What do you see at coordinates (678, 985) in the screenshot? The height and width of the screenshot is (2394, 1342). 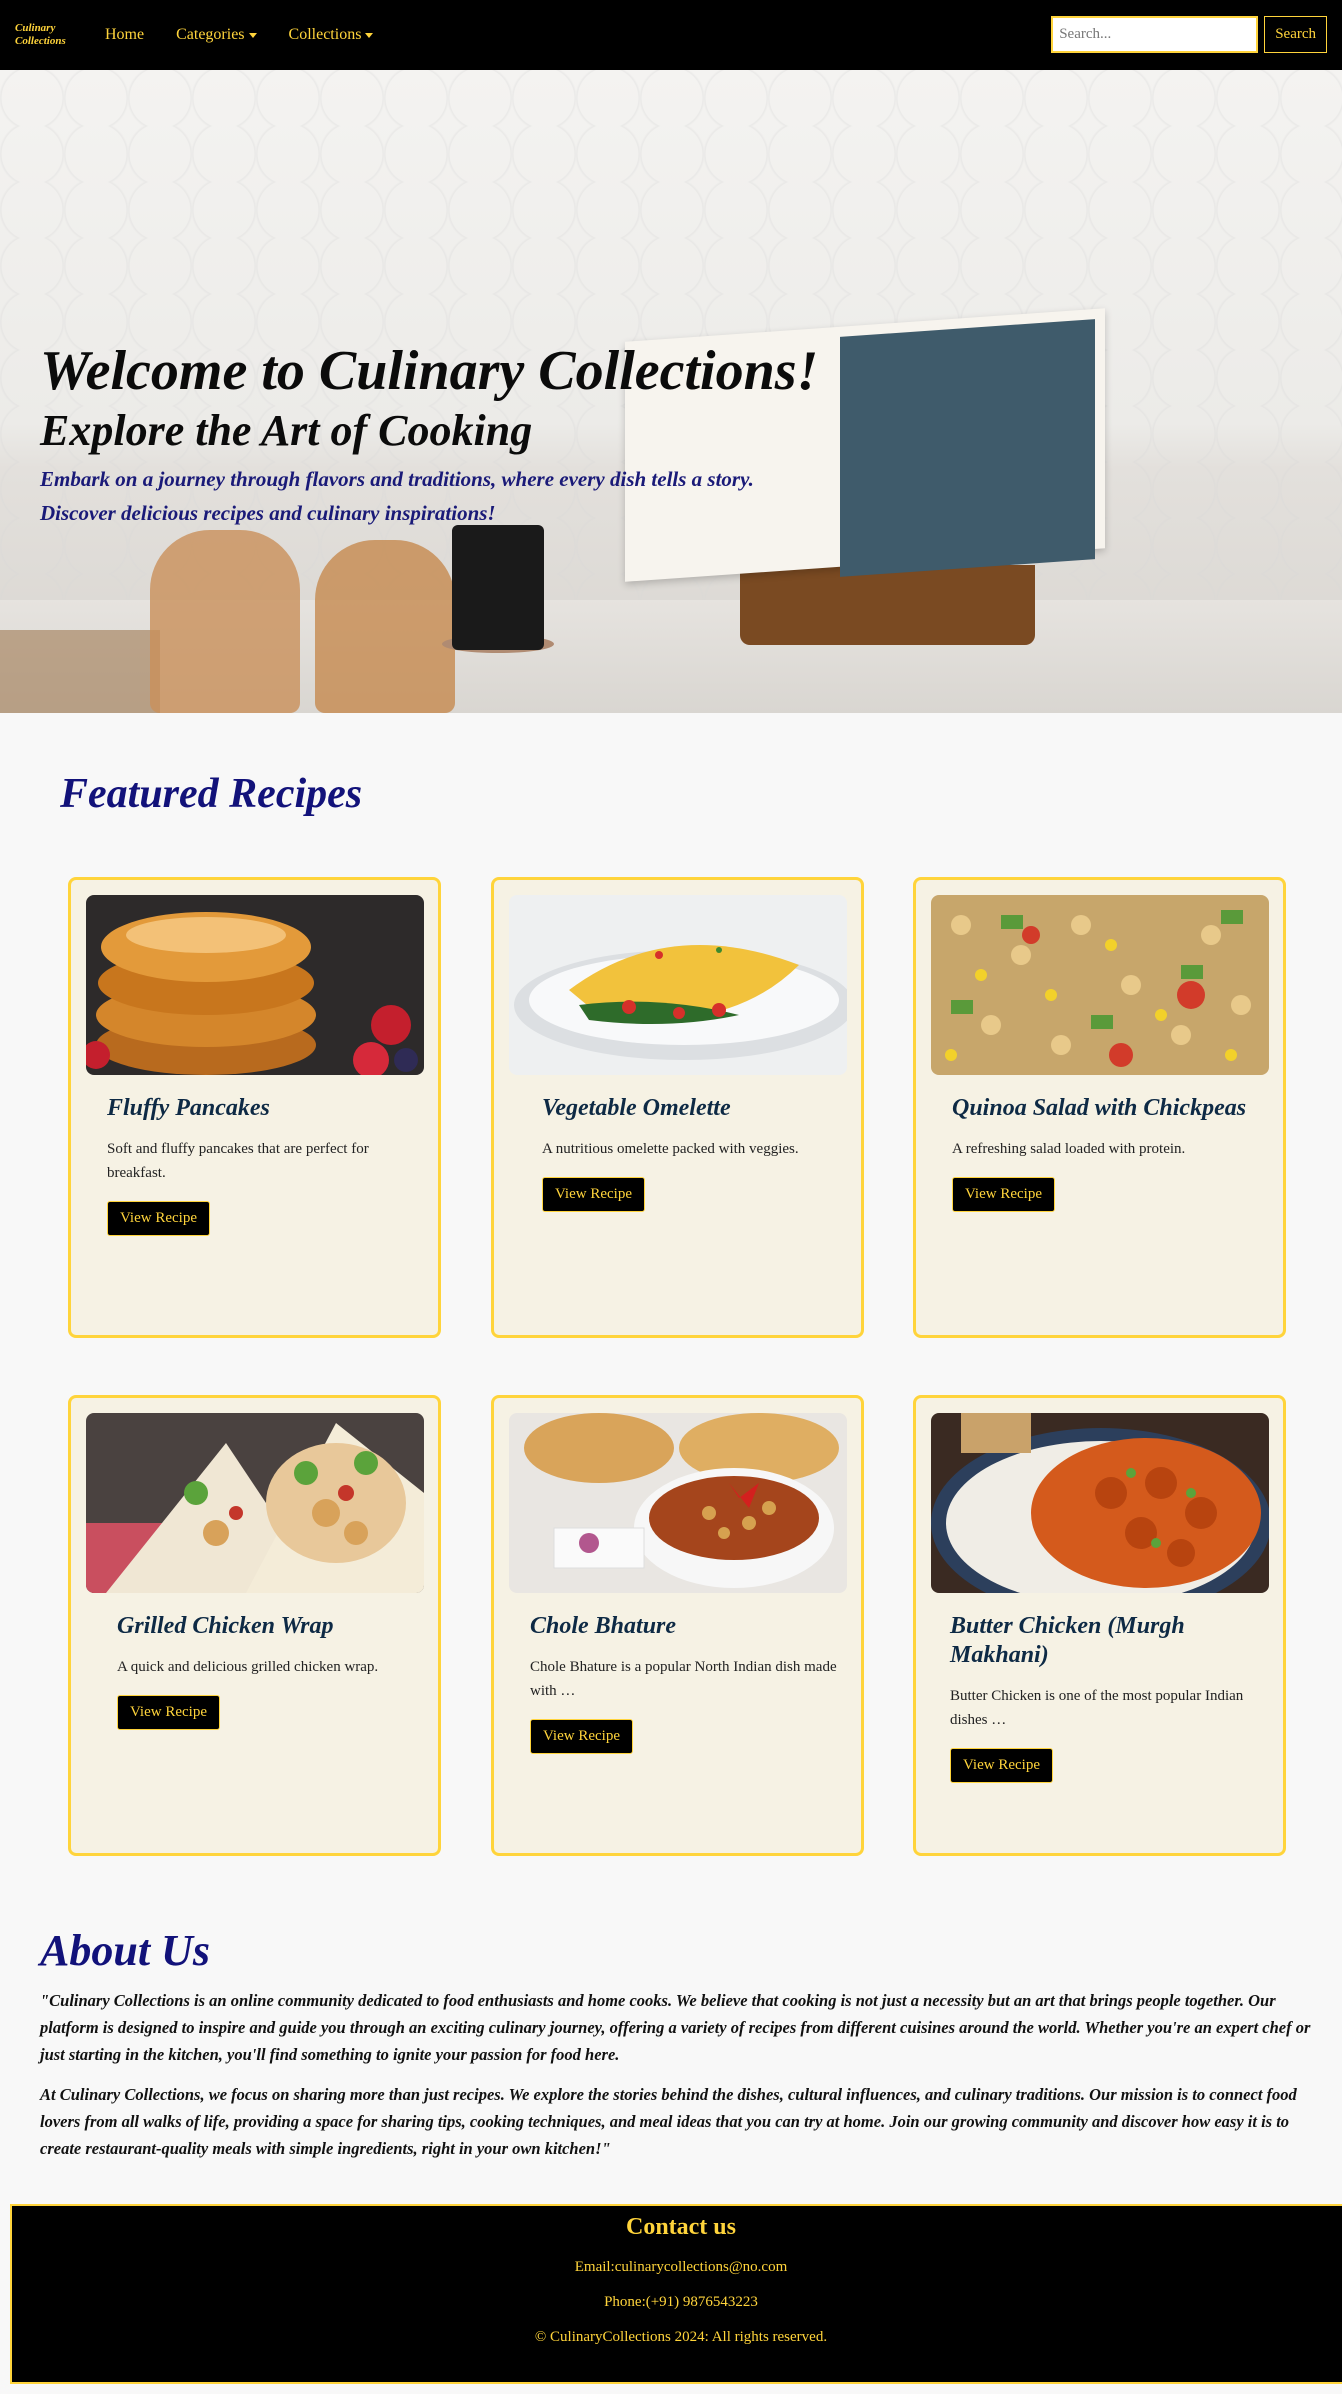 I see `recipe-image-omelette` at bounding box center [678, 985].